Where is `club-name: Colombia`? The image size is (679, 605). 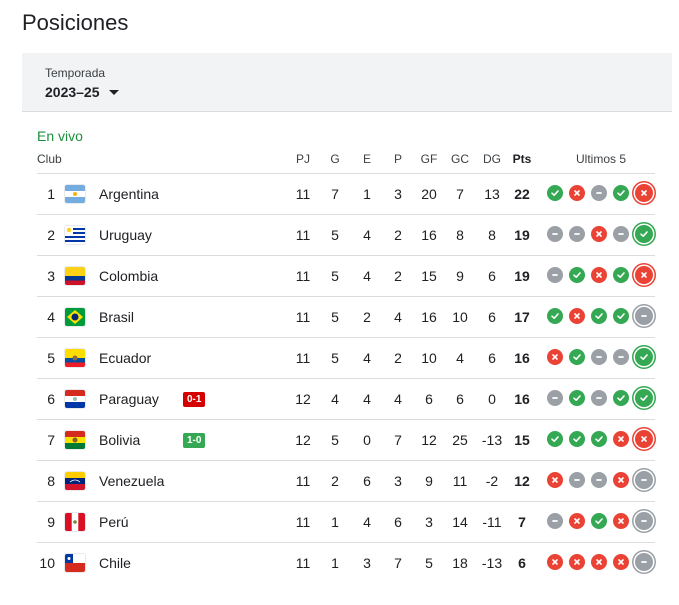 club-name: Colombia is located at coordinates (128, 276).